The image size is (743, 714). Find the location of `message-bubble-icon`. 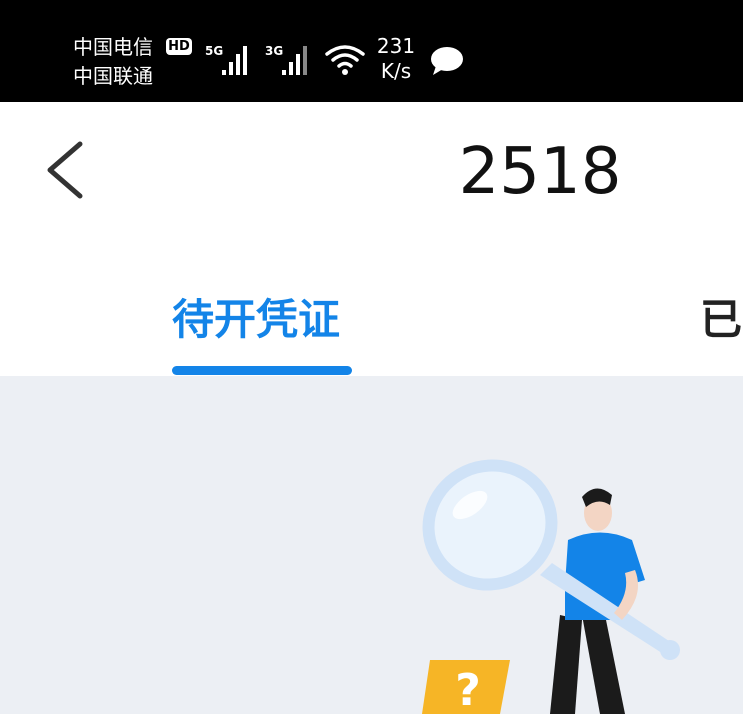

message-bubble-icon is located at coordinates (447, 61).